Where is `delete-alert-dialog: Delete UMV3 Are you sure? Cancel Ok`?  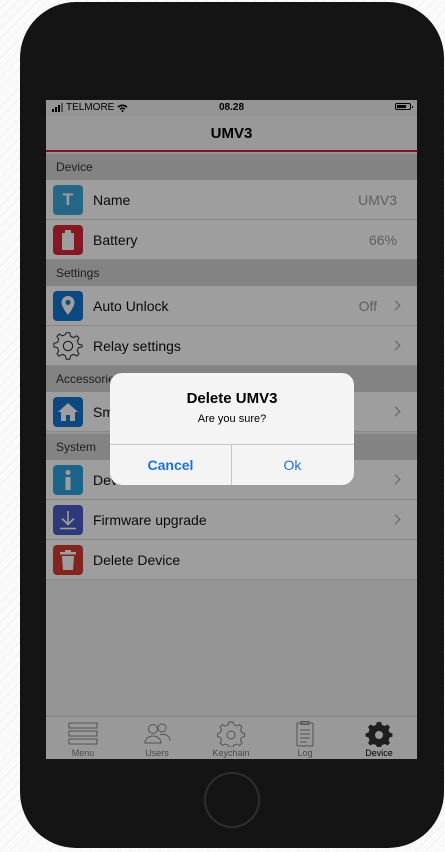
delete-alert-dialog: Delete UMV3 Are you sure? Cancel Ok is located at coordinates (232, 429).